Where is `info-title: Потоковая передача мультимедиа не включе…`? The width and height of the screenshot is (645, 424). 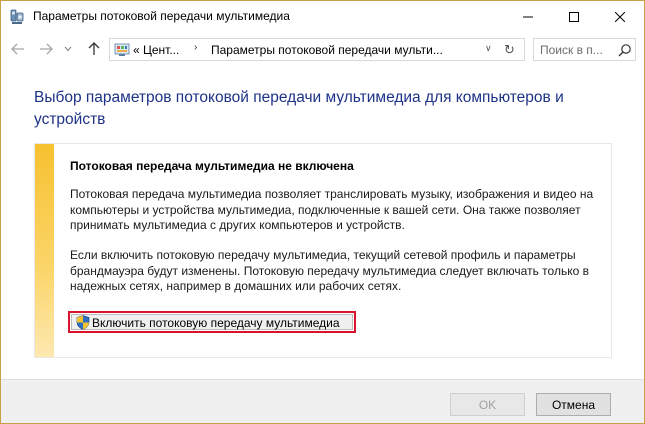 info-title: Потоковая передача мультимедиа не включе… is located at coordinates (212, 166).